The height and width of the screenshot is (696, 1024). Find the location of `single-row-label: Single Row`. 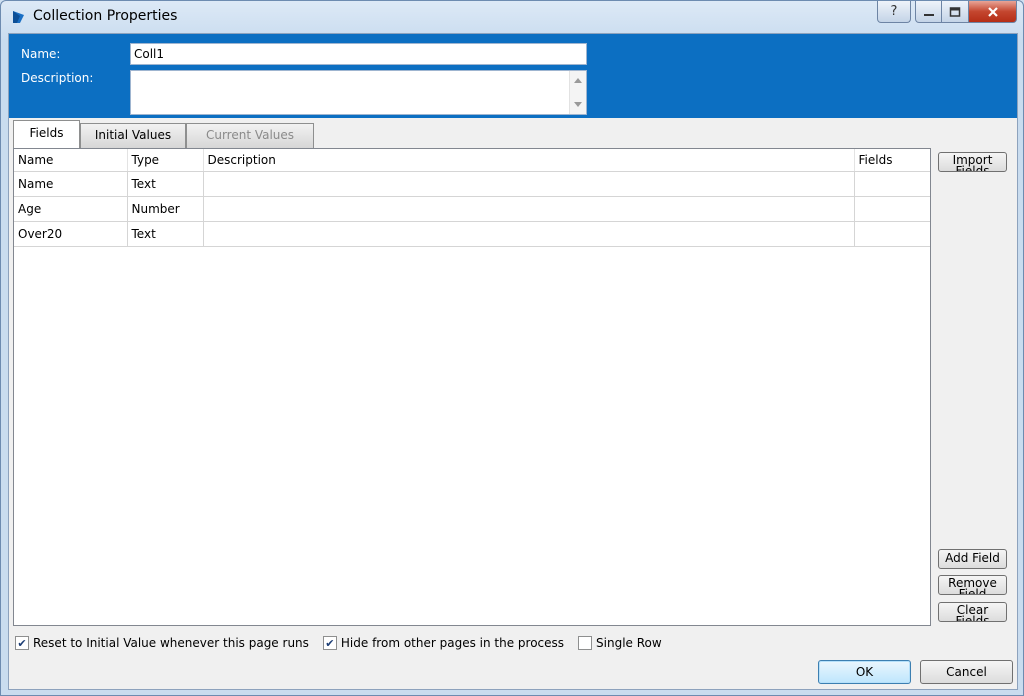

single-row-label: Single Row is located at coordinates (629, 643).